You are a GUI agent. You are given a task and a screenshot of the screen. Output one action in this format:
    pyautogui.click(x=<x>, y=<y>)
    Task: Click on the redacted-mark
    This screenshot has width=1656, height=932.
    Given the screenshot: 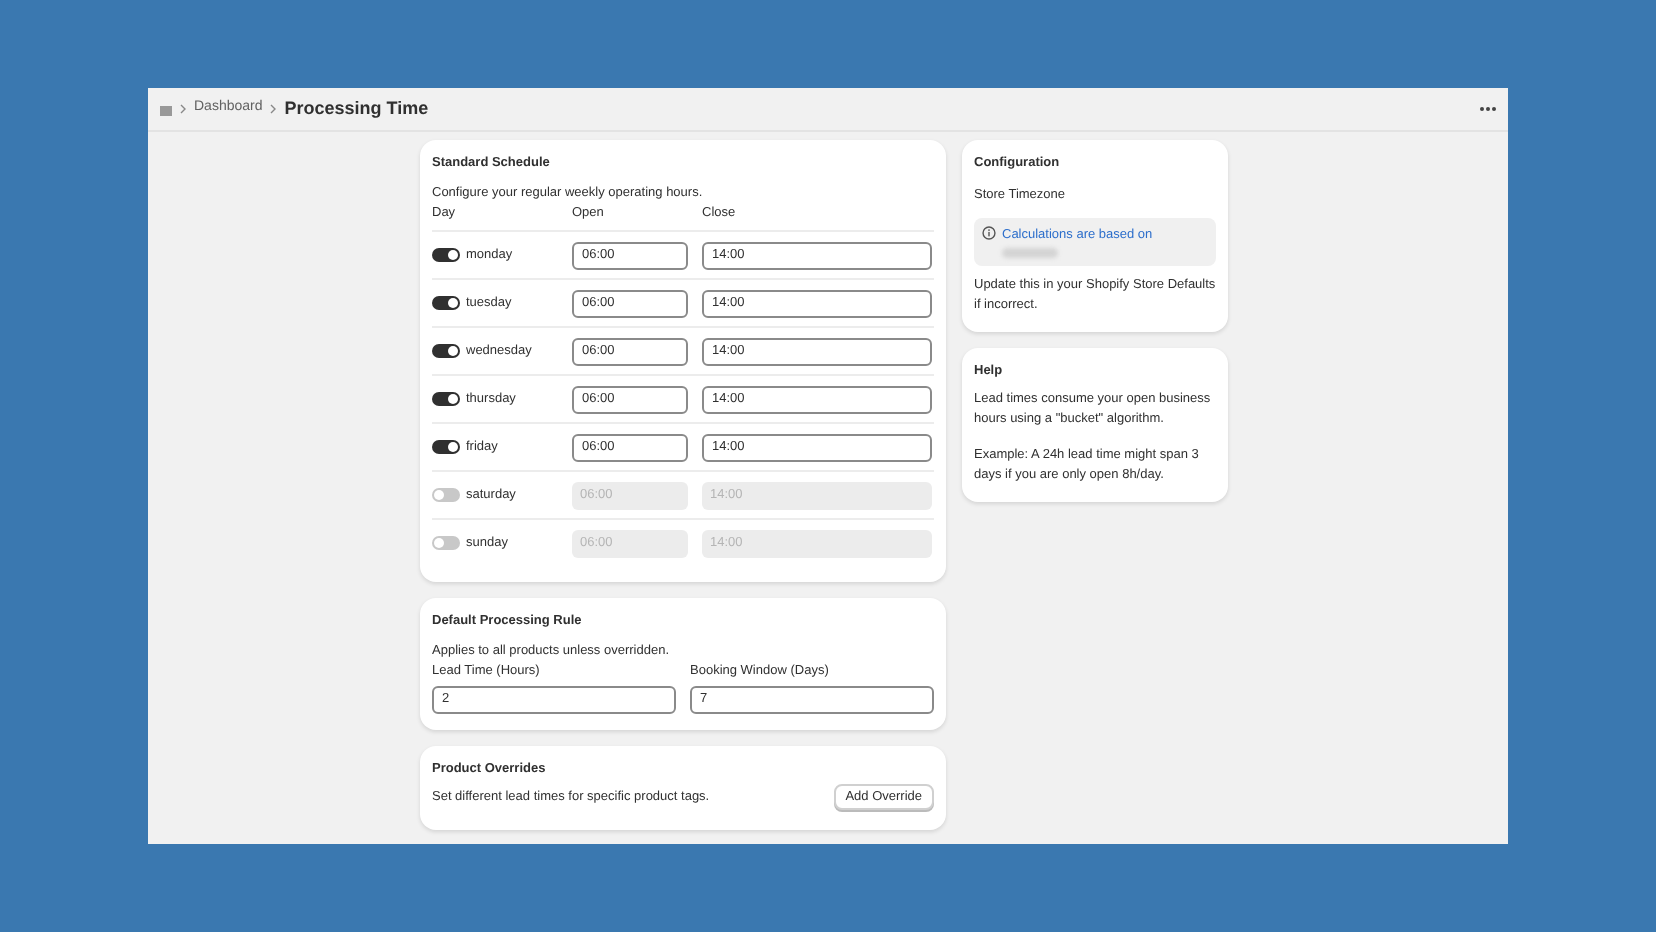 What is the action you would take?
    pyautogui.click(x=1030, y=253)
    